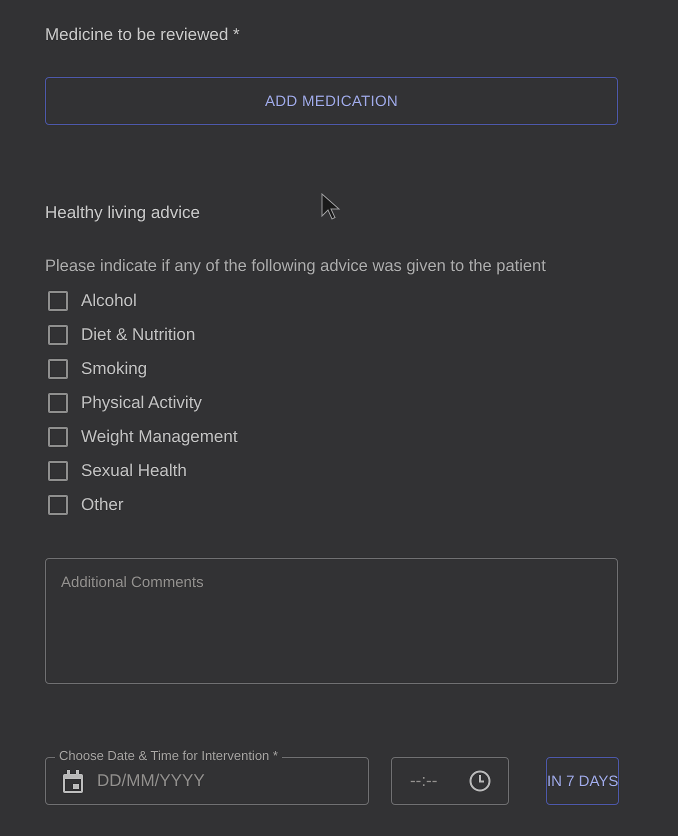 The height and width of the screenshot is (836, 678). I want to click on section-heading: Healthy living advice, so click(122, 213).